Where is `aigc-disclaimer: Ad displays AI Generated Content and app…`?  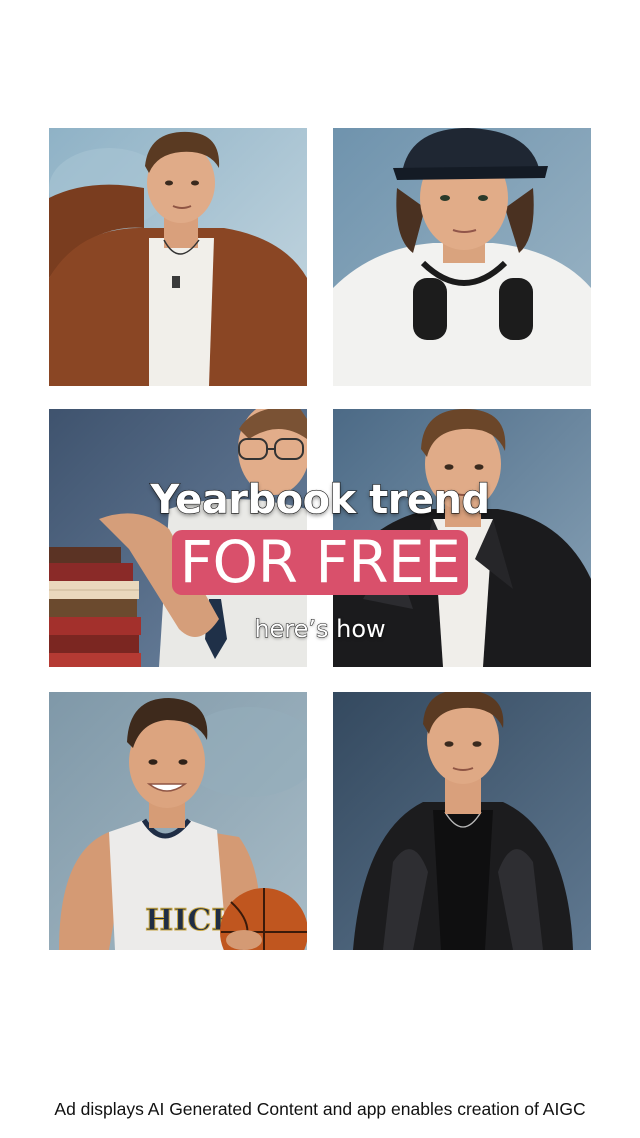
aigc-disclaimer: Ad displays AI Generated Content and app… is located at coordinates (320, 1109).